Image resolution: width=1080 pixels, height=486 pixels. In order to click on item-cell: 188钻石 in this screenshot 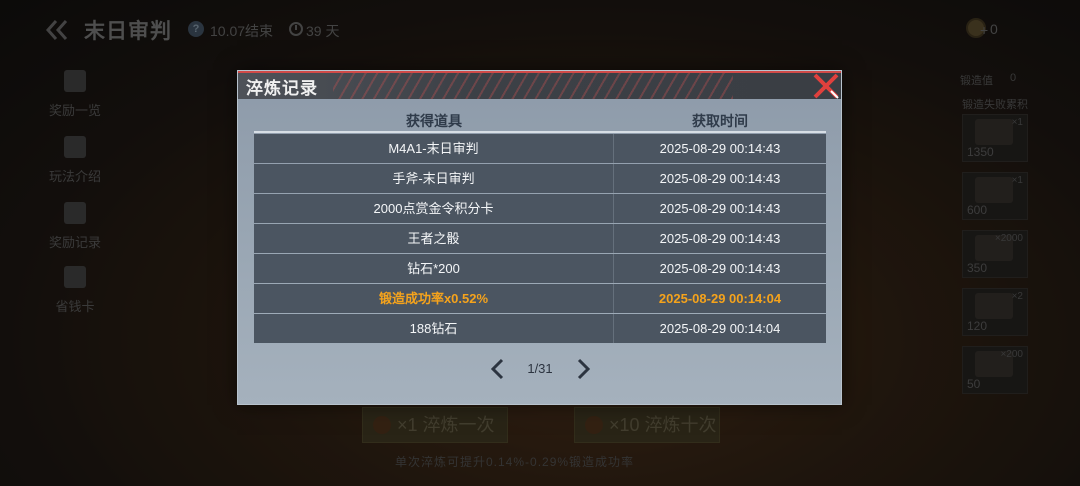, I will do `click(434, 328)`.